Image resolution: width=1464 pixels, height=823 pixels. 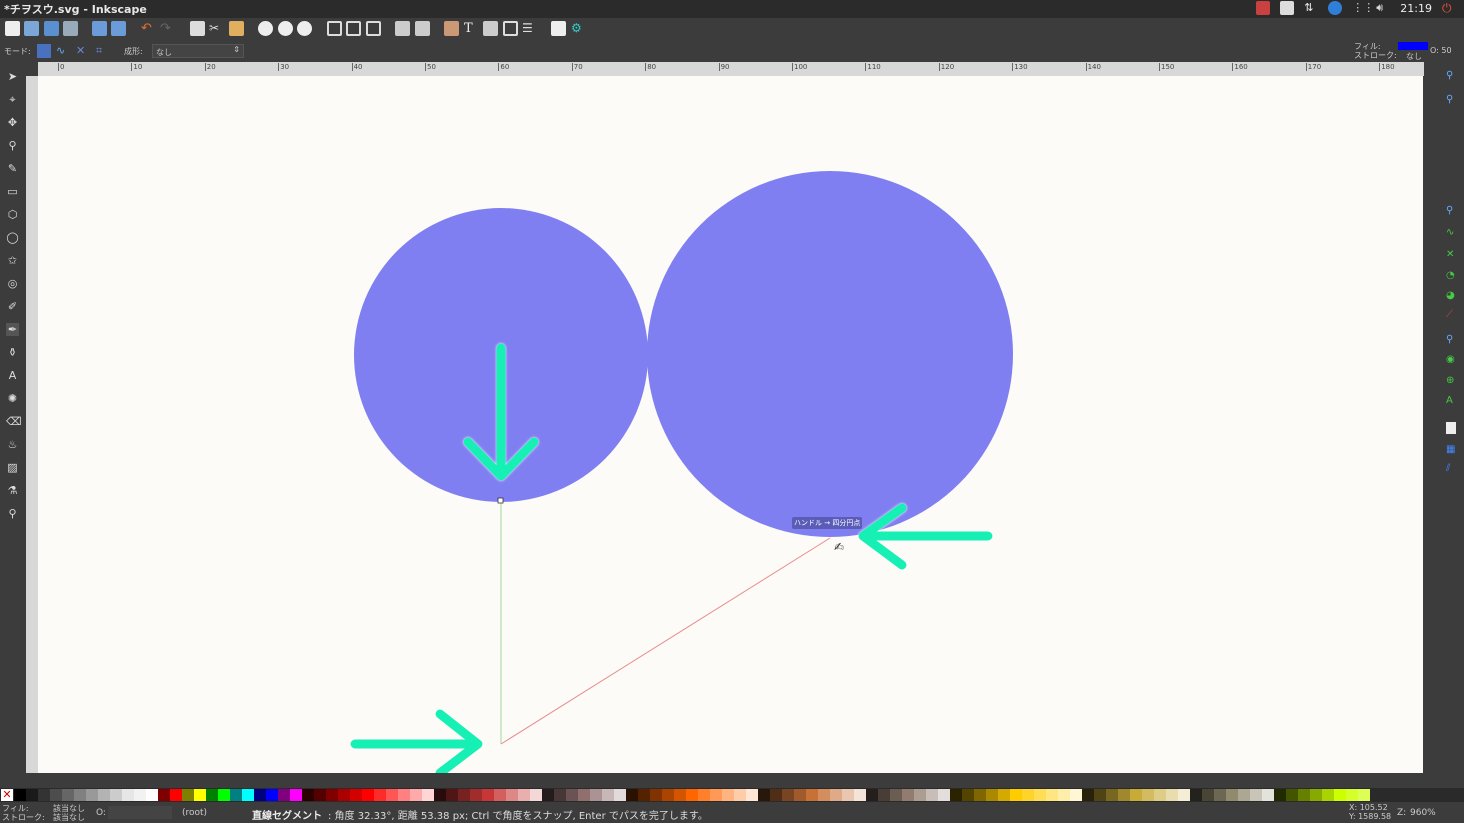 What do you see at coordinates (12, 283) in the screenshot?
I see `spiral-tool-icon: ◎` at bounding box center [12, 283].